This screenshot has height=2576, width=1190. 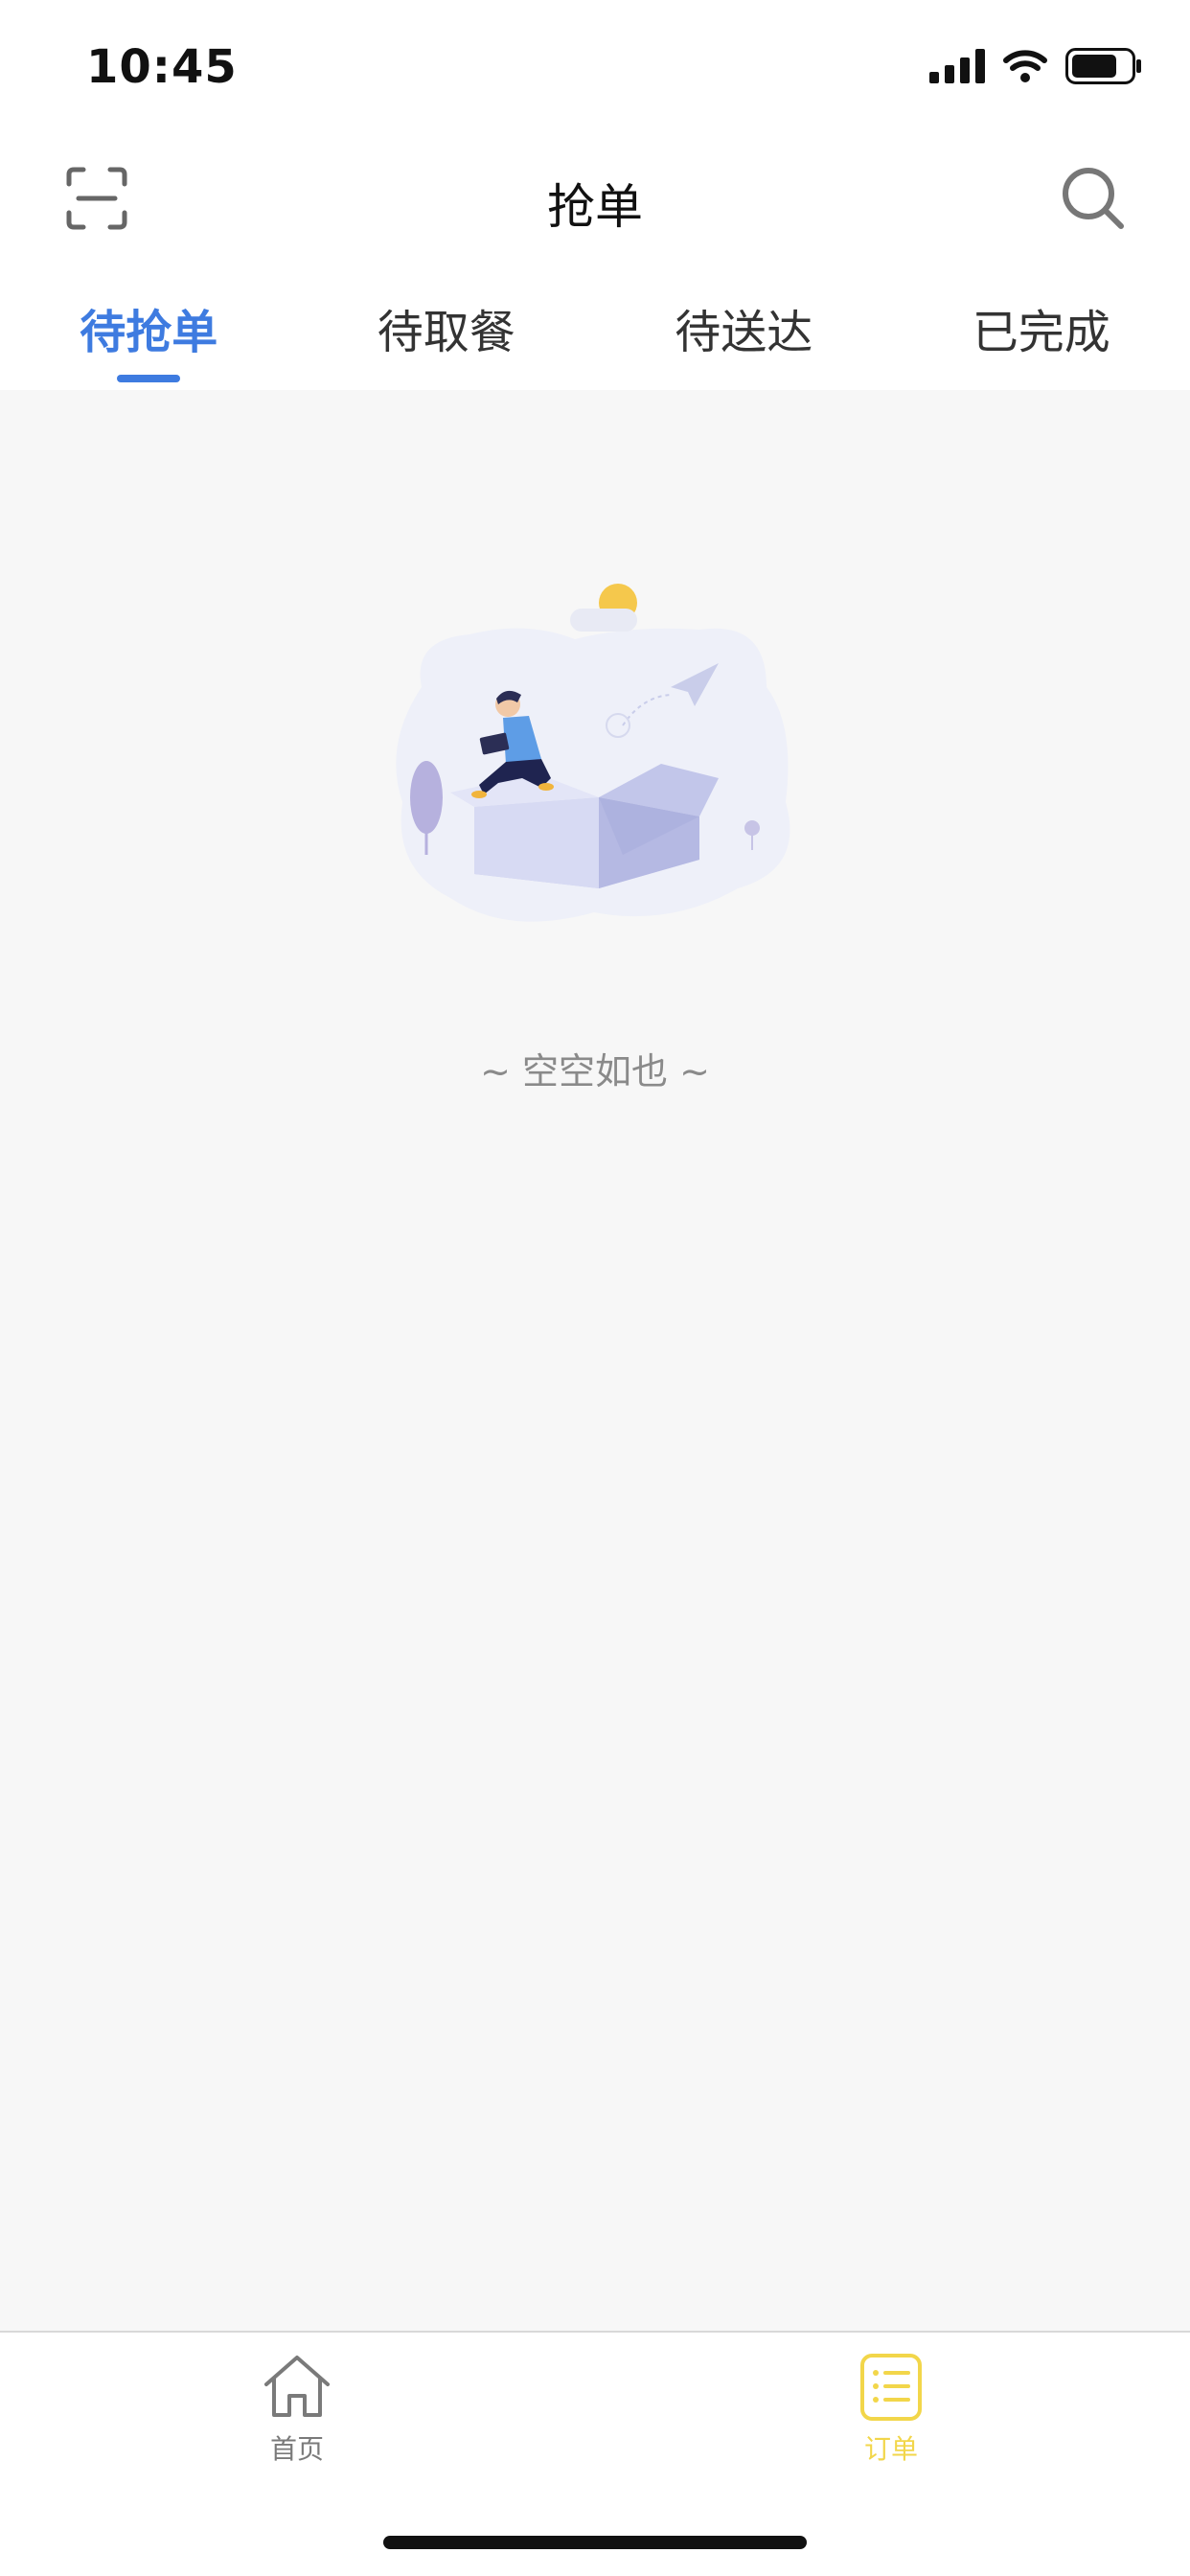 I want to click on tab-pending-grab: 待抢单, so click(x=149, y=327).